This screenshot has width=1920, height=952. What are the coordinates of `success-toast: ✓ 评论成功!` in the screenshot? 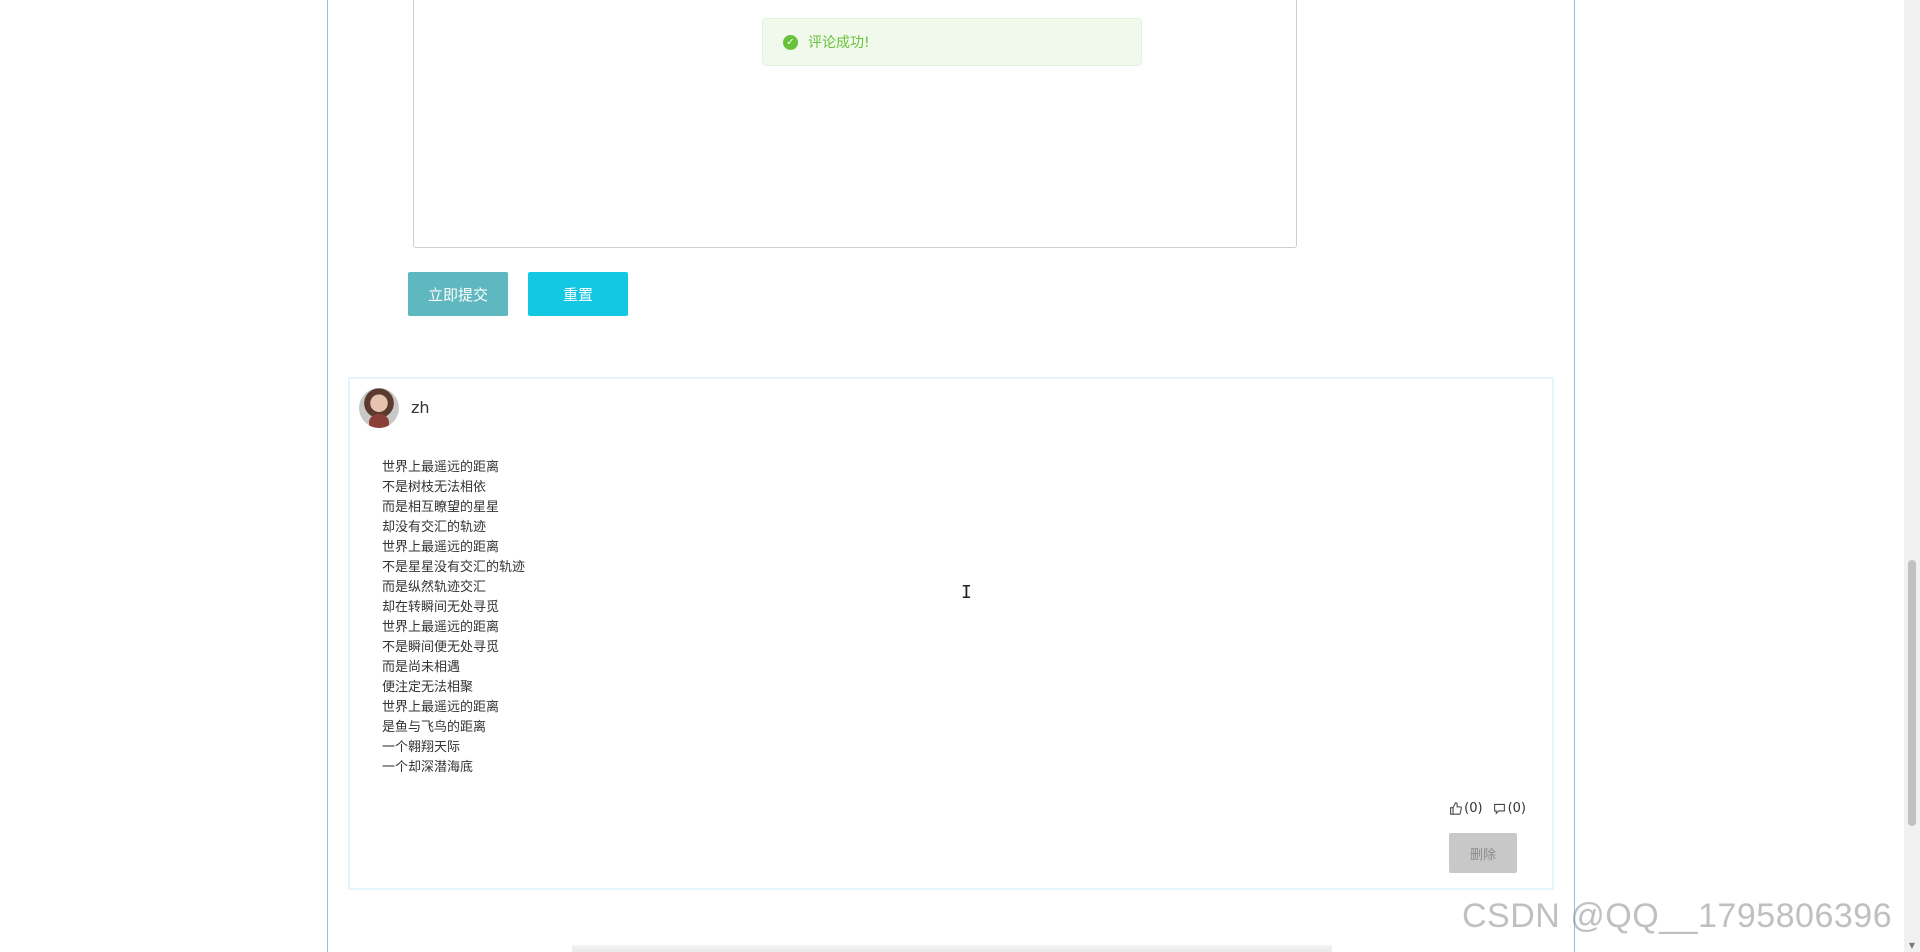 It's located at (952, 42).